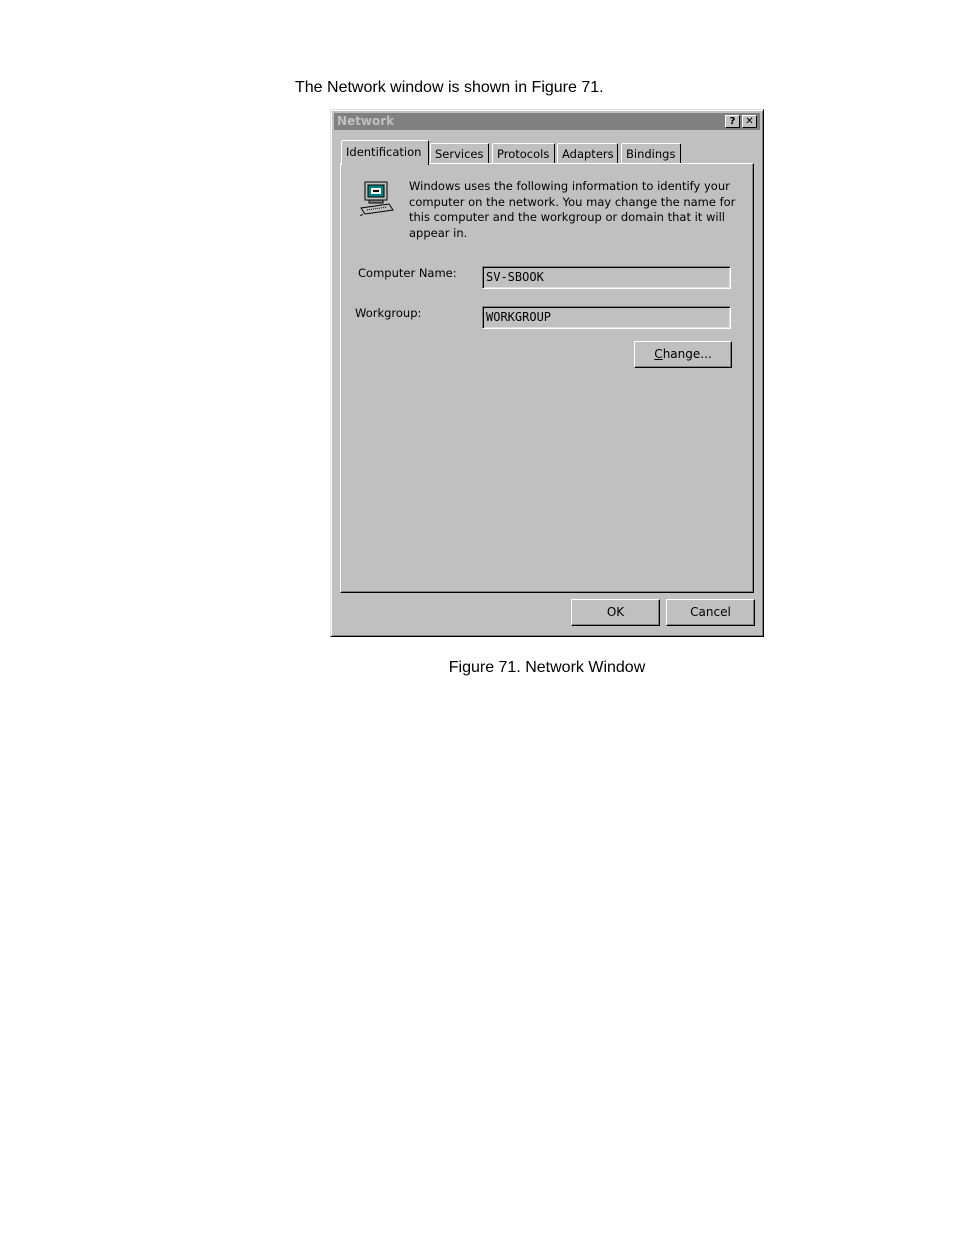  What do you see at coordinates (376, 198) in the screenshot?
I see `computer-network-icon` at bounding box center [376, 198].